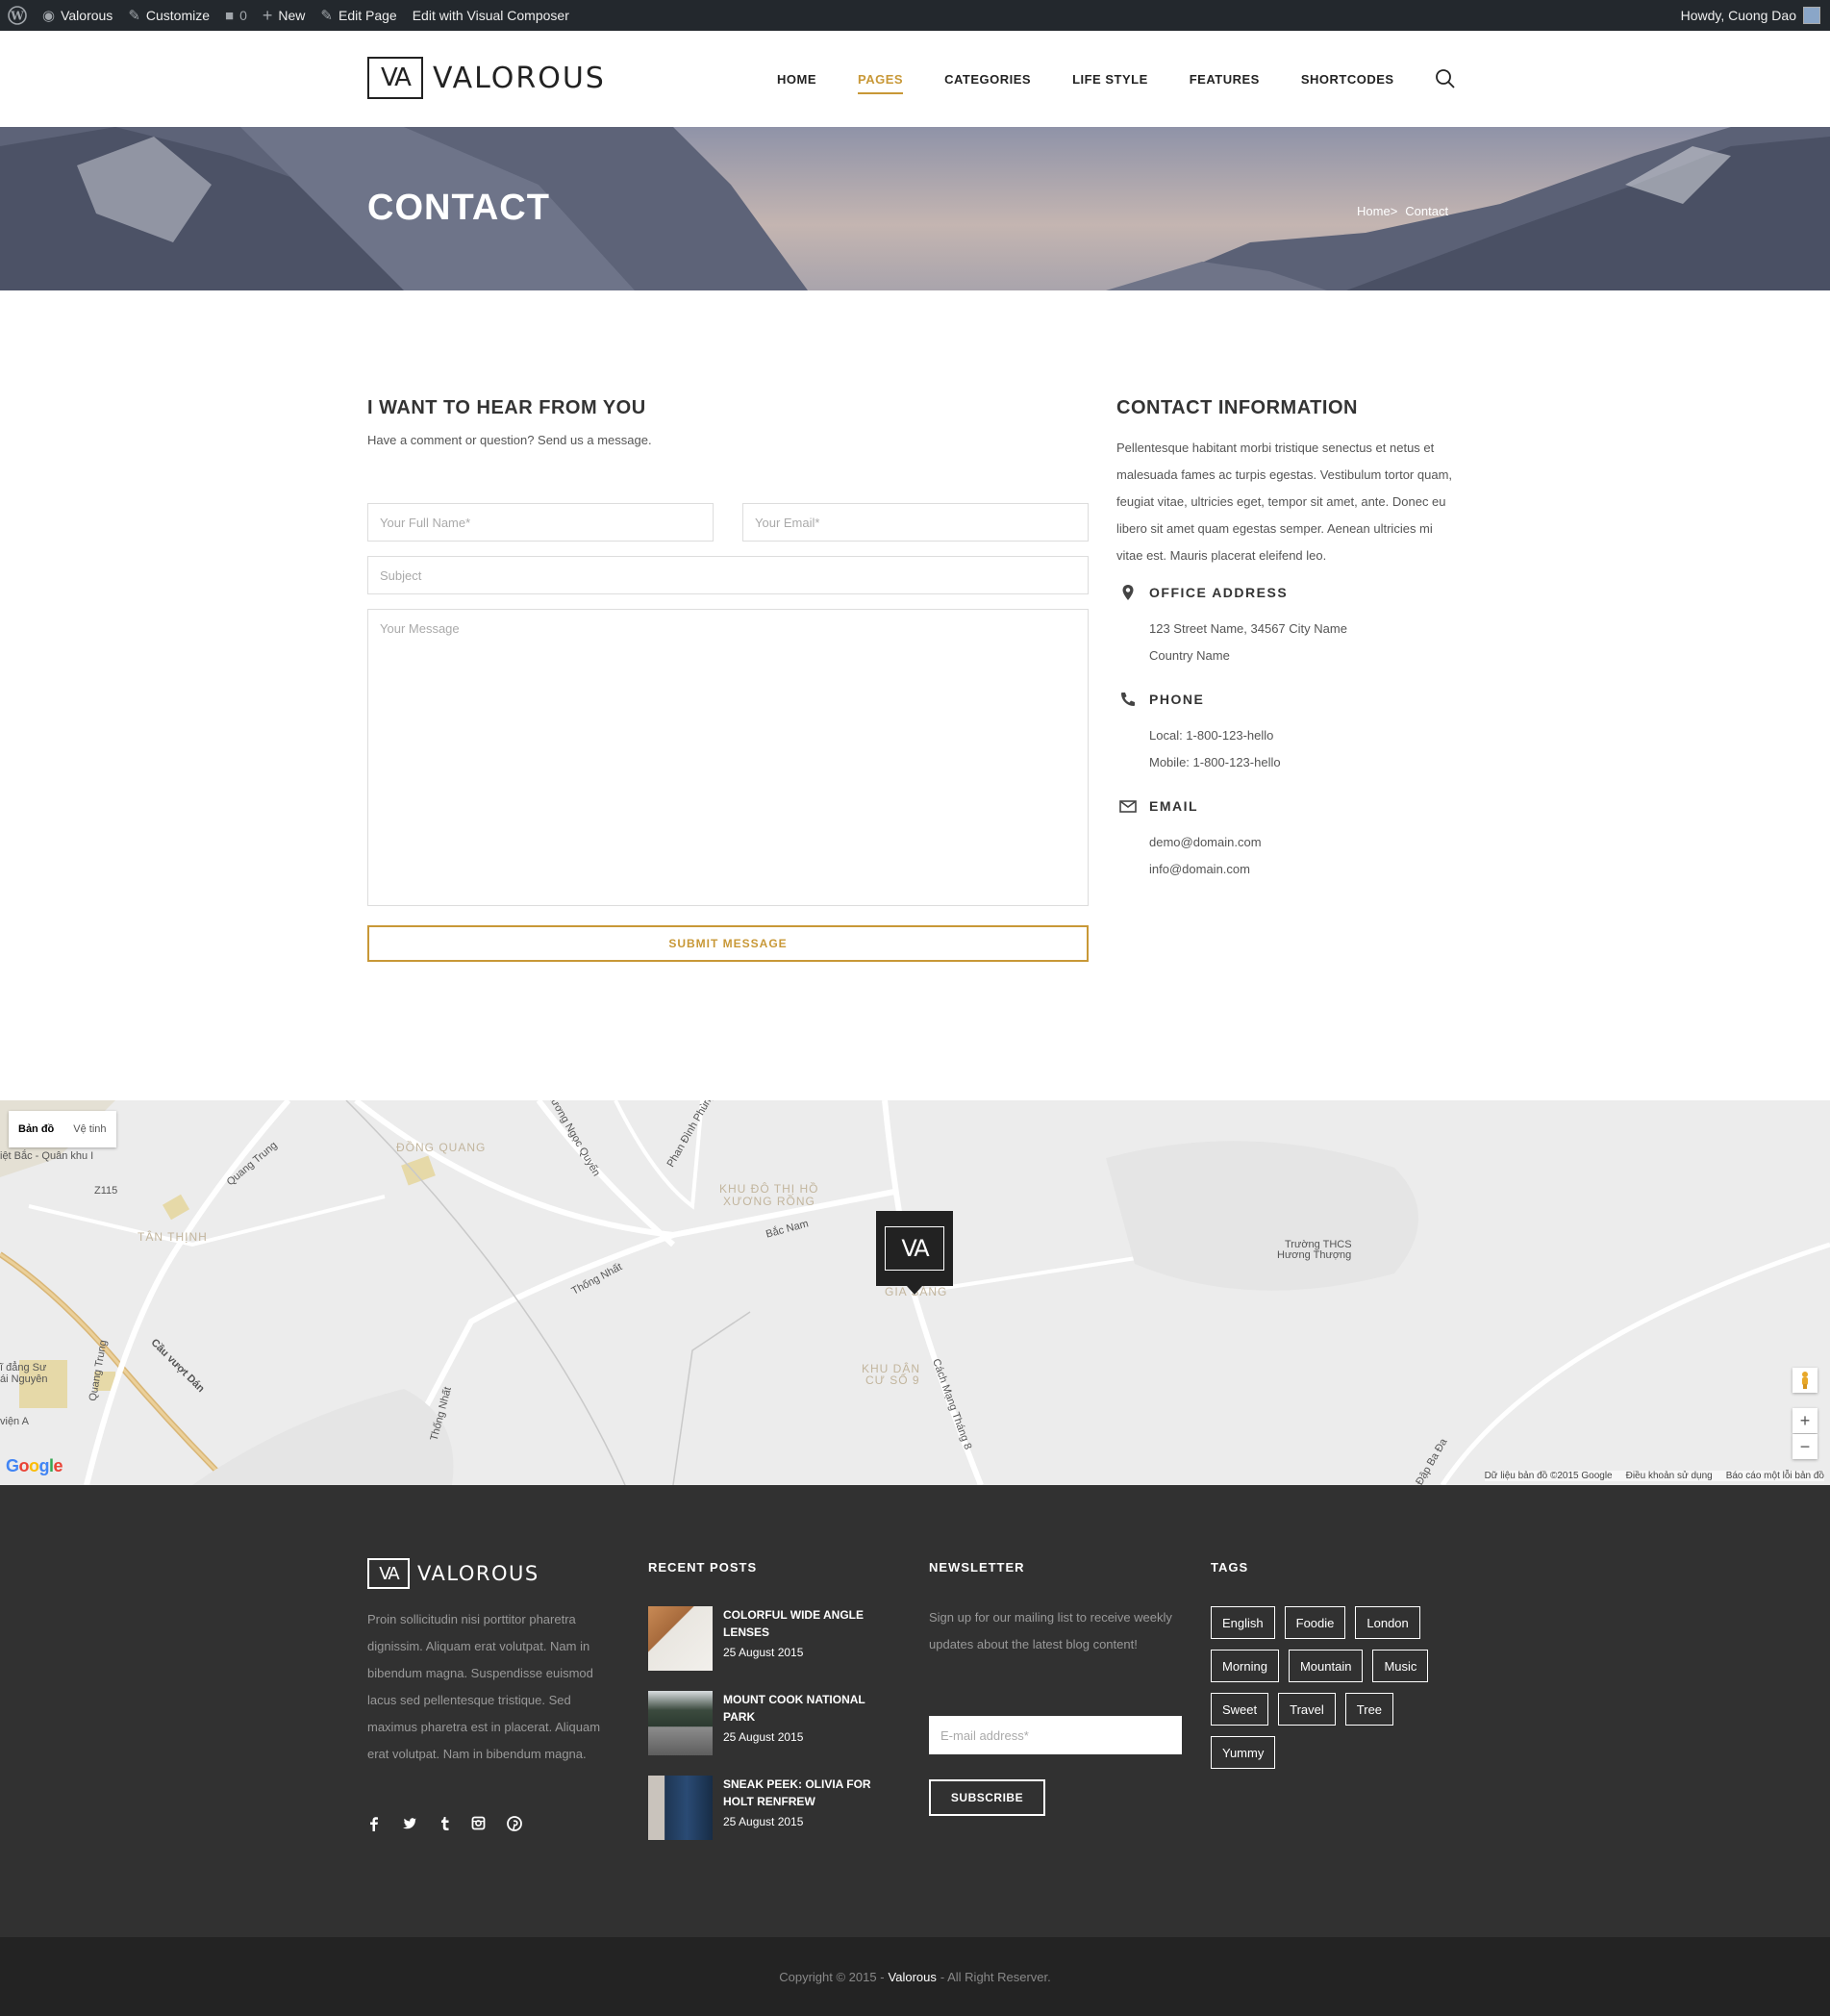 The width and height of the screenshot is (1830, 2016). What do you see at coordinates (913, 1977) in the screenshot?
I see `copyright-brand-link: Valorous` at bounding box center [913, 1977].